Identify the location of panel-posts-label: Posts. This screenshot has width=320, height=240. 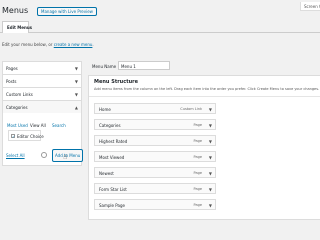
(11, 81).